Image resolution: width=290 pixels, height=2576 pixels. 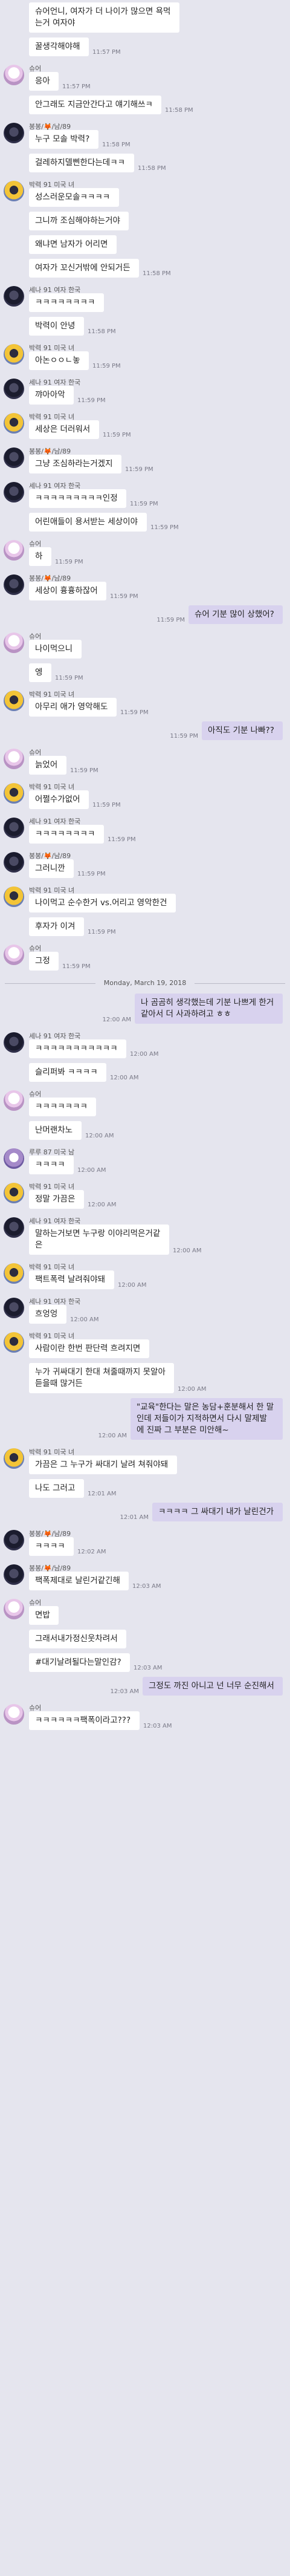 What do you see at coordinates (104, 17) in the screenshot?
I see `message-bubble: 슈어언니, 여자가 더 나이가 많으면 욕먹 는거 여자야` at bounding box center [104, 17].